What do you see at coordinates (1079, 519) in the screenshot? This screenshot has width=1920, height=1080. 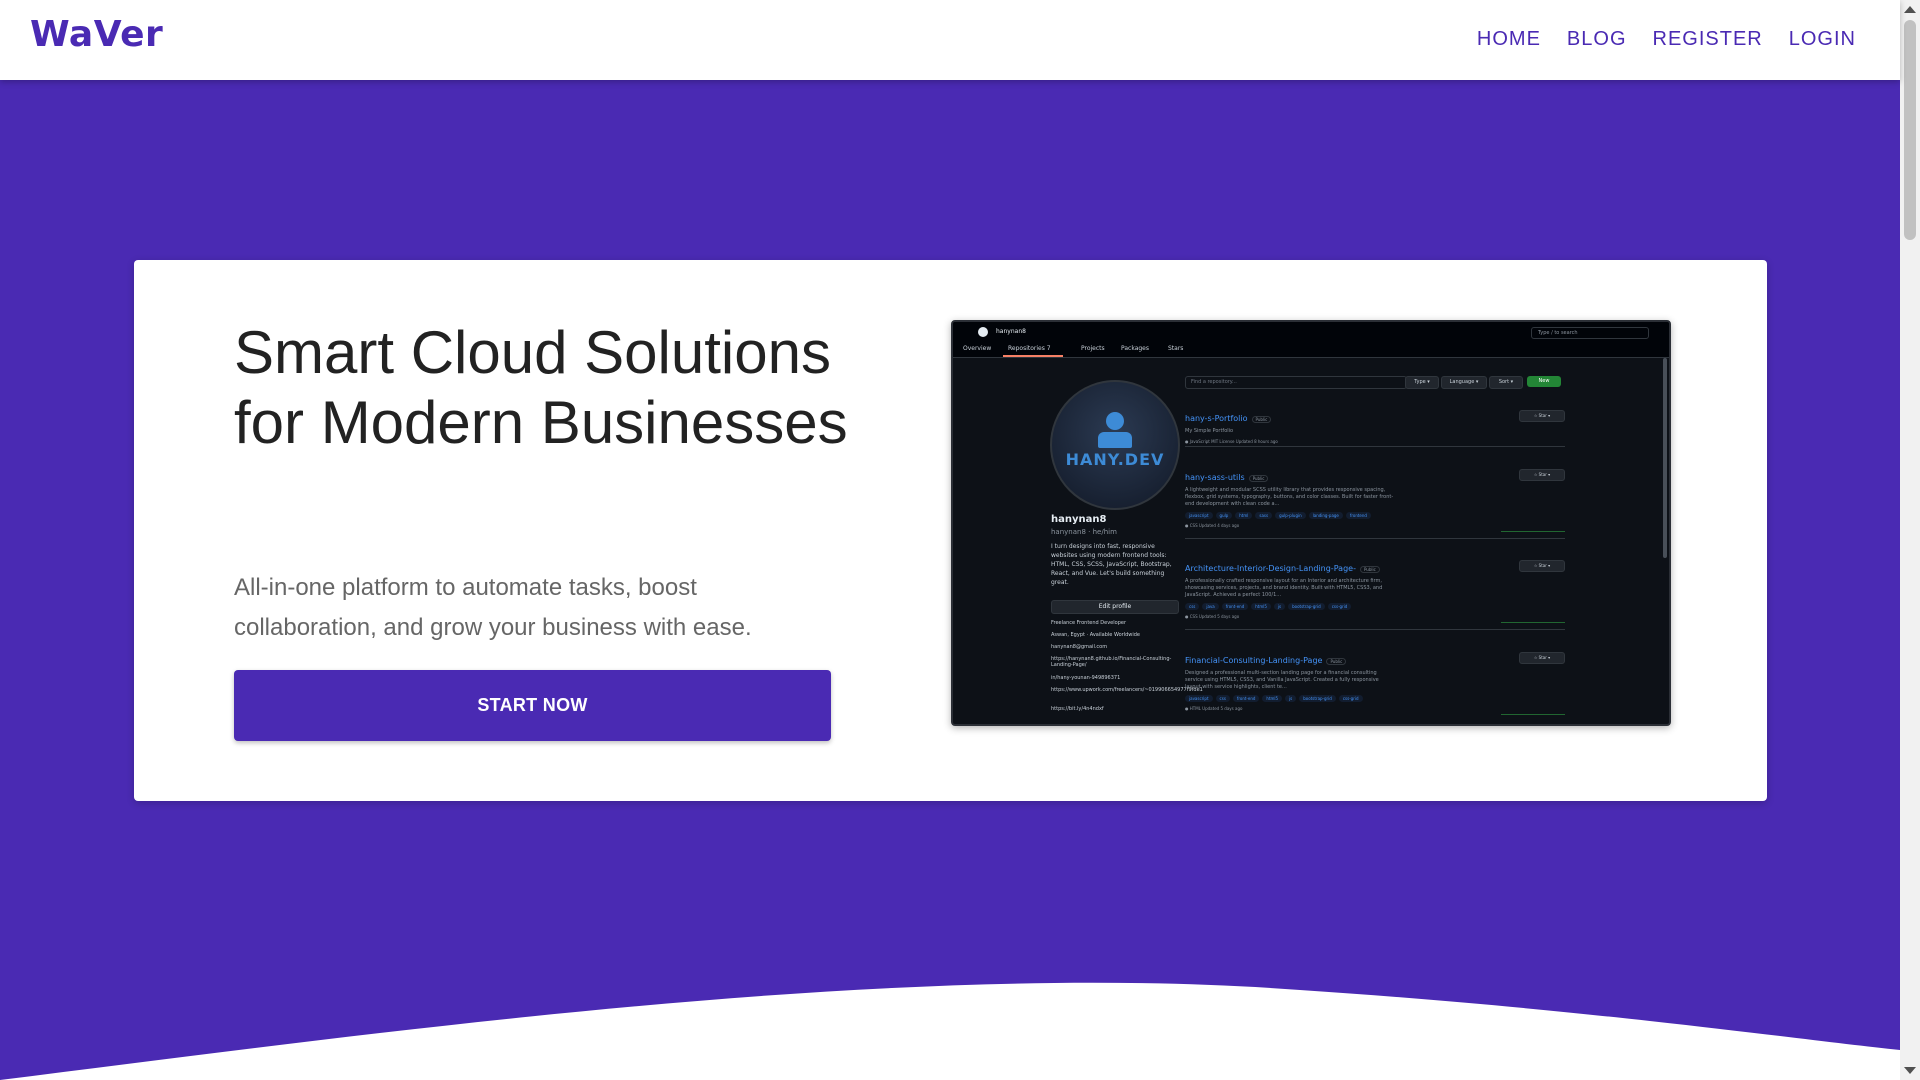 I see `gh-profile-name: hanynan8` at bounding box center [1079, 519].